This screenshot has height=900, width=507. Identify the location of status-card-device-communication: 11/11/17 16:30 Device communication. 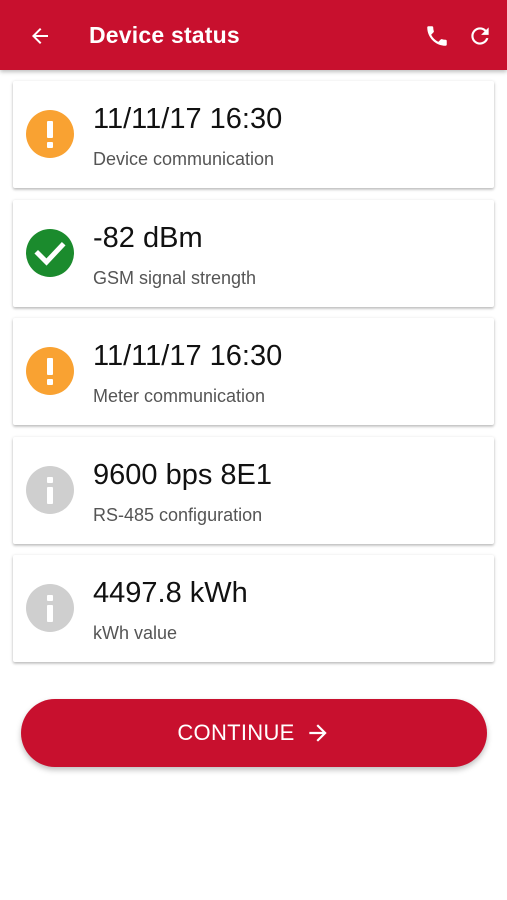
(253, 134).